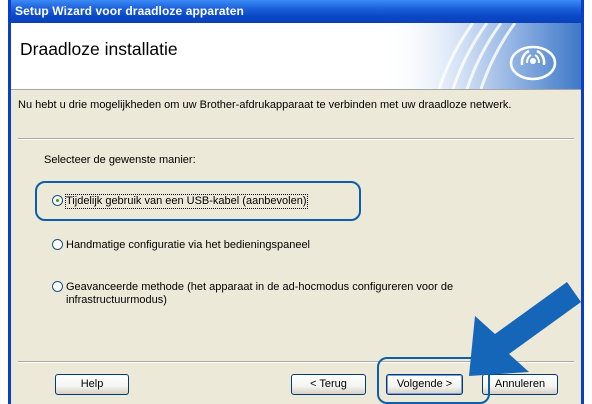 The width and height of the screenshot is (592, 404). I want to click on page-title: Draadloze installatie, so click(99, 49).